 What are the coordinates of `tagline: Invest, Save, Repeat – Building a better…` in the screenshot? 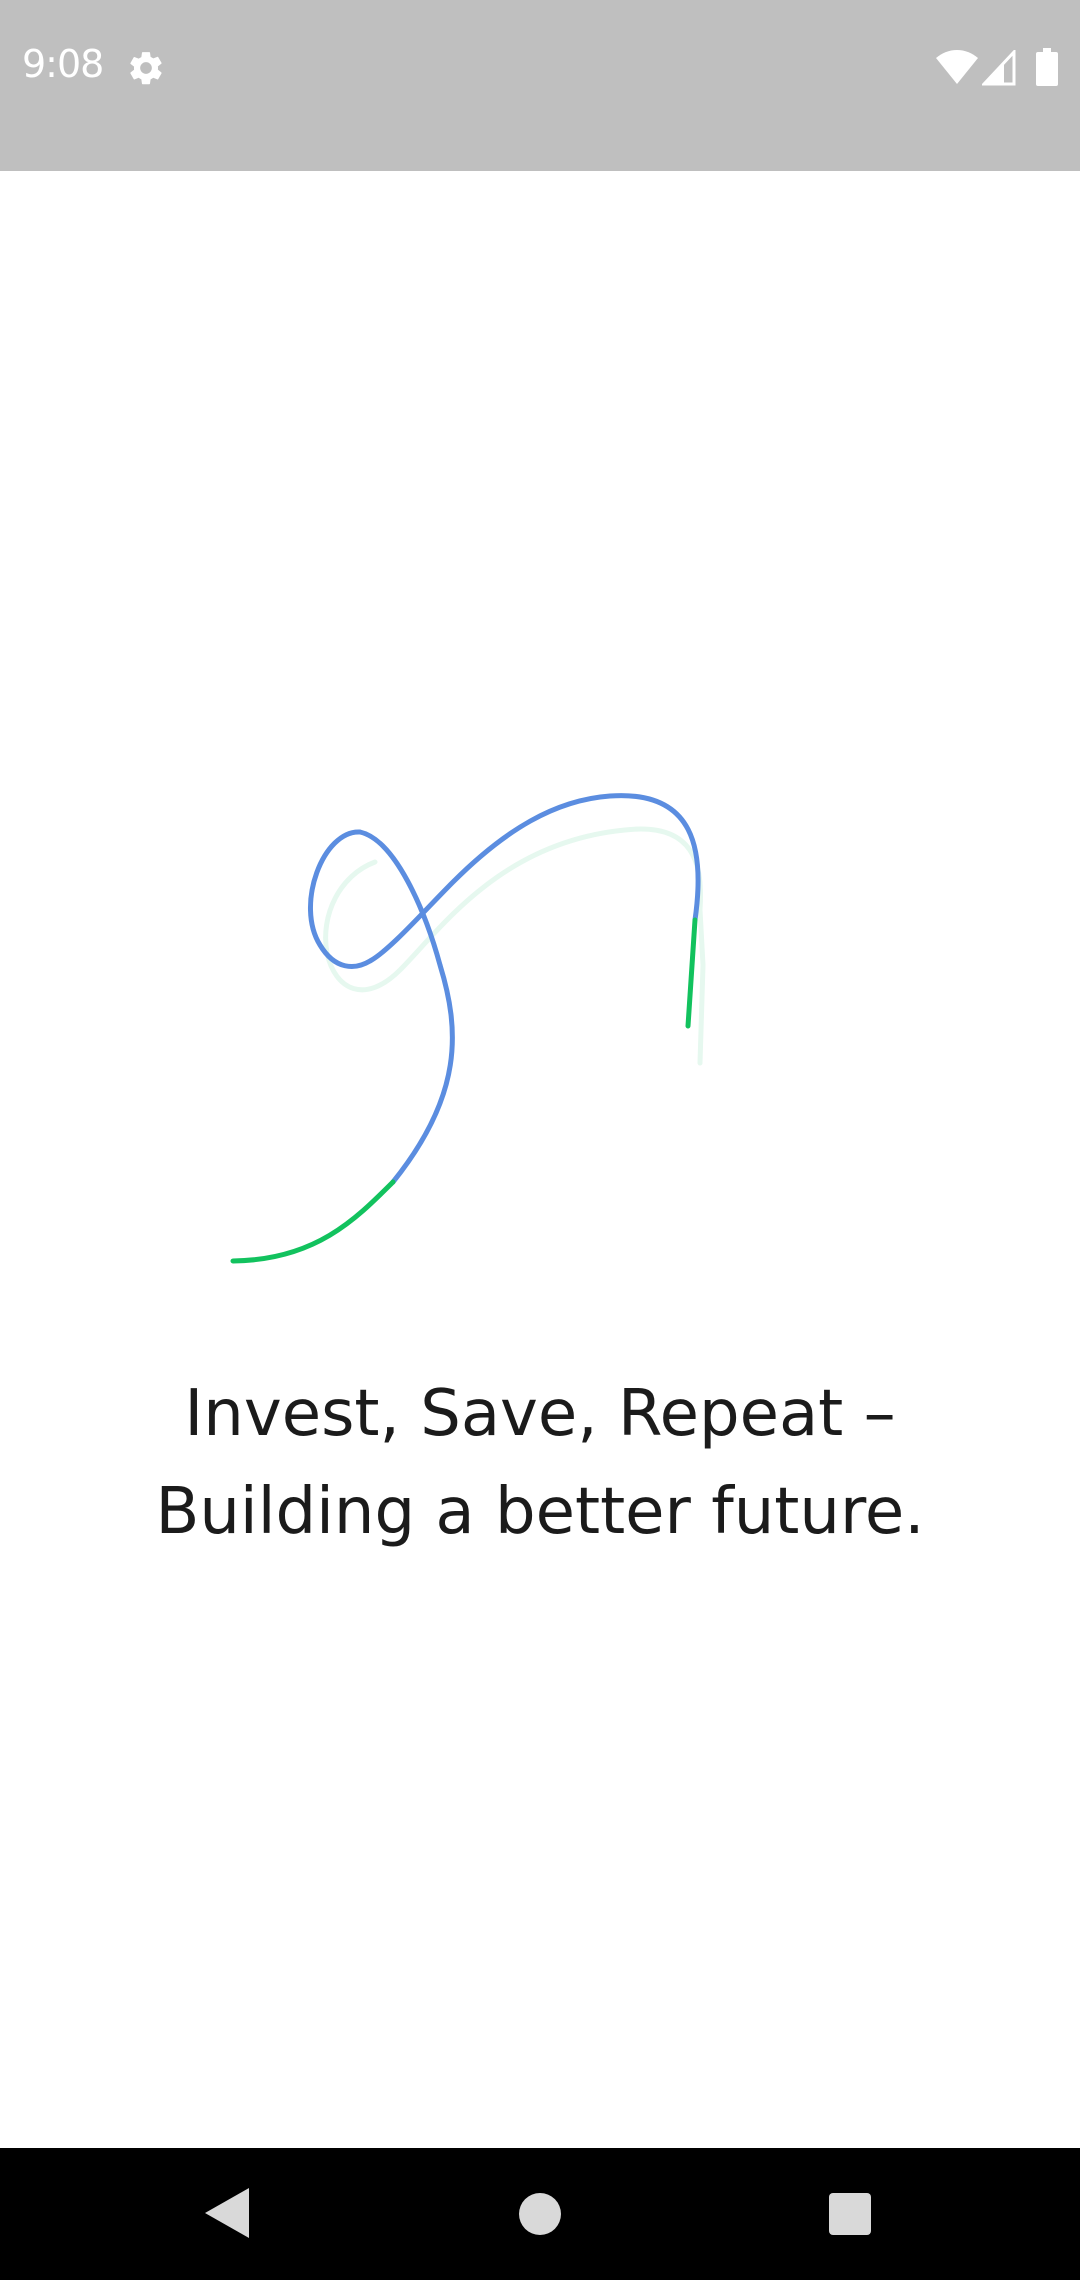 It's located at (540, 1463).